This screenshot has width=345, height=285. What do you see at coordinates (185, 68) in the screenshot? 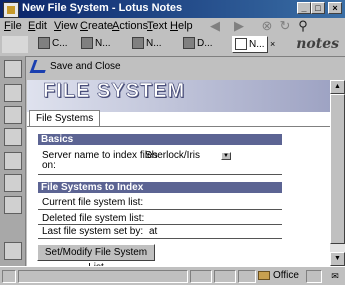
I see `action-bar: Save and Close` at bounding box center [185, 68].